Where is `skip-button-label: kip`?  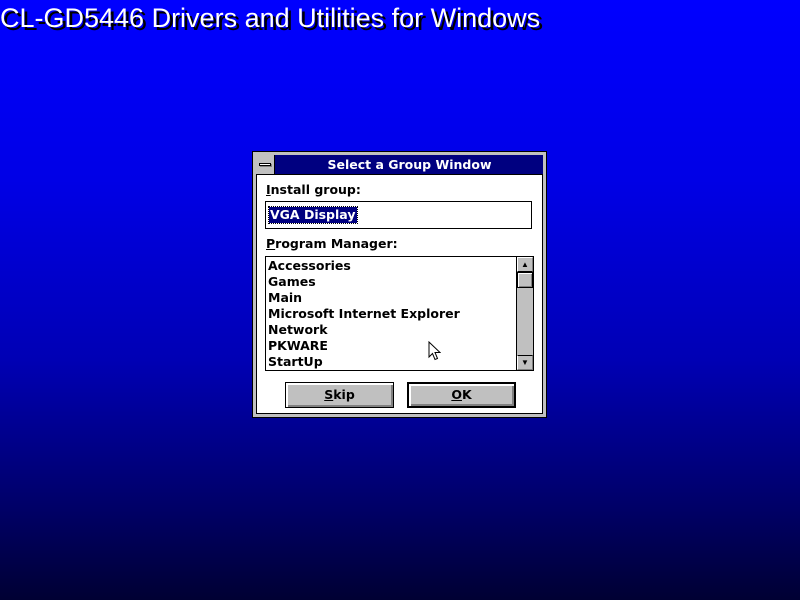
skip-button-label: kip is located at coordinates (344, 394).